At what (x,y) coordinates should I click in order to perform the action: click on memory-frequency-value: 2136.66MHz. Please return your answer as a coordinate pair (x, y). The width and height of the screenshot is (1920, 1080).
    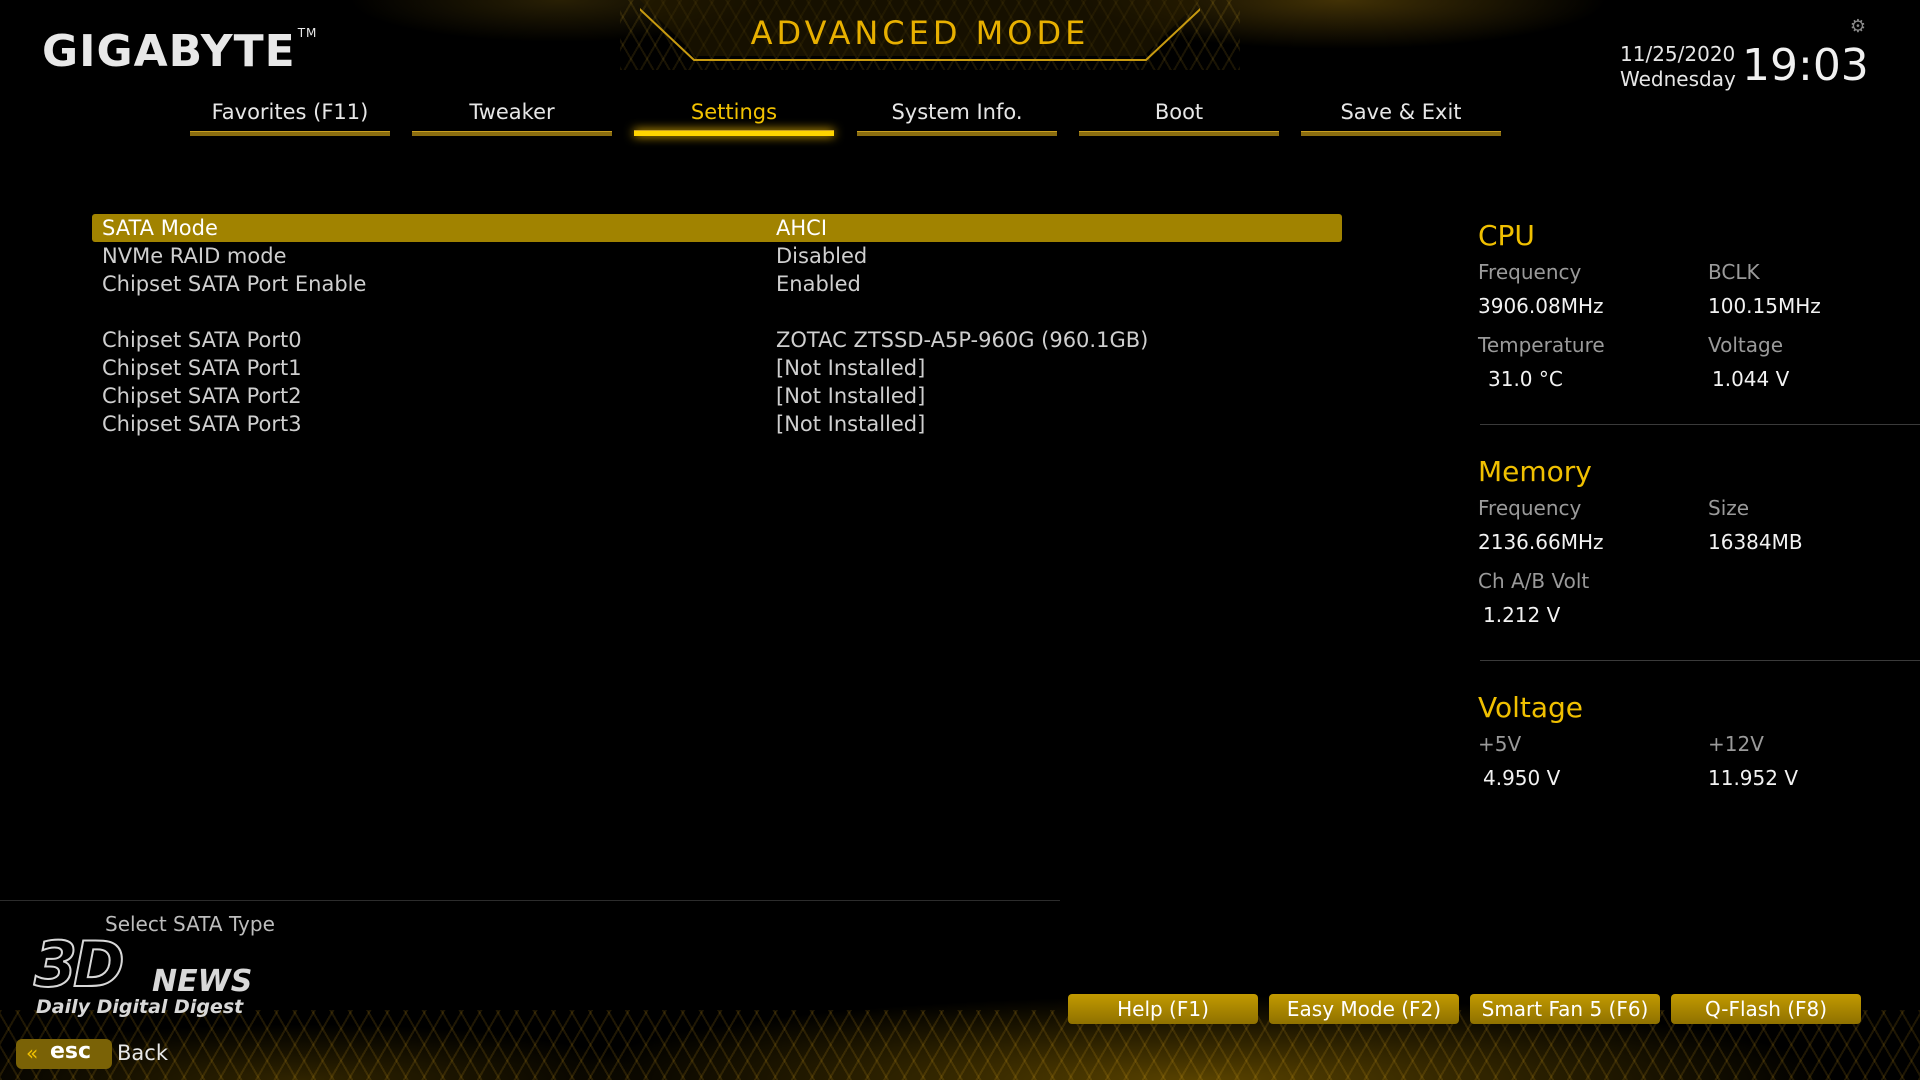
    Looking at the image, I should click on (1541, 542).